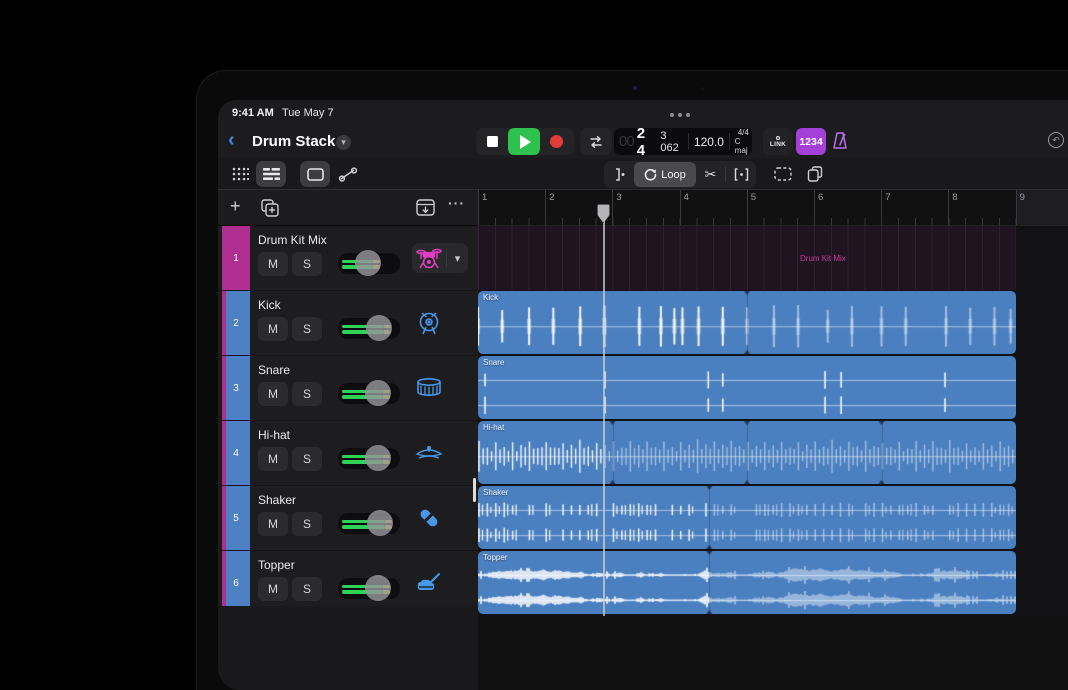 Image resolution: width=1068 pixels, height=690 pixels. What do you see at coordinates (269, 305) in the screenshot?
I see `track-name: Kick` at bounding box center [269, 305].